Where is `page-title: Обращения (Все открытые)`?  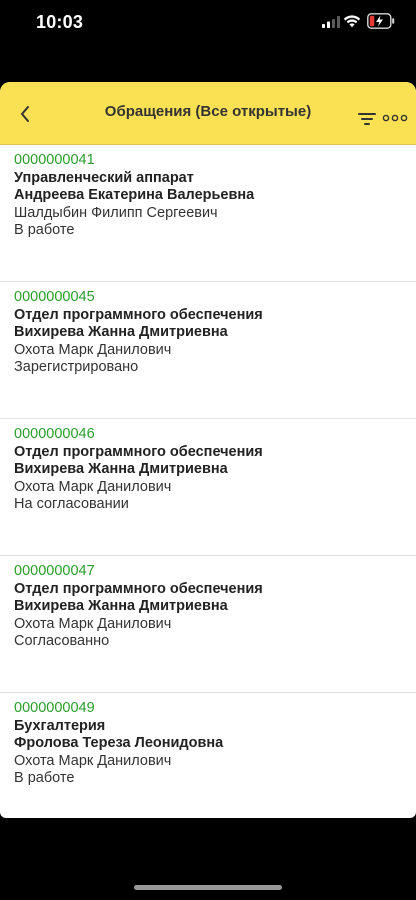 page-title: Обращения (Все открытые) is located at coordinates (208, 111).